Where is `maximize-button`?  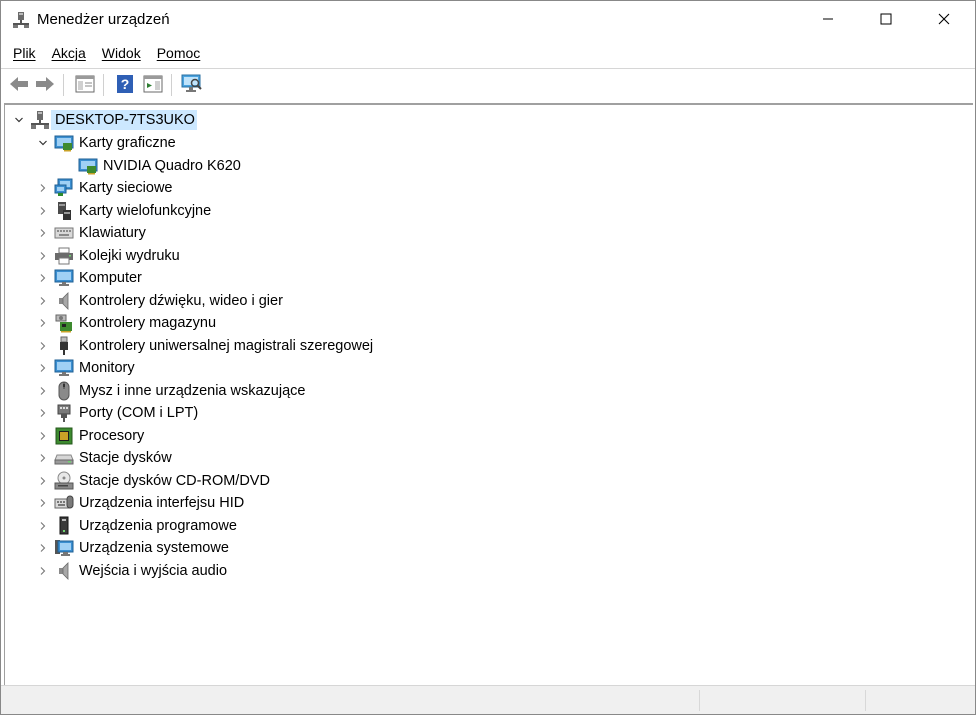 maximize-button is located at coordinates (886, 20).